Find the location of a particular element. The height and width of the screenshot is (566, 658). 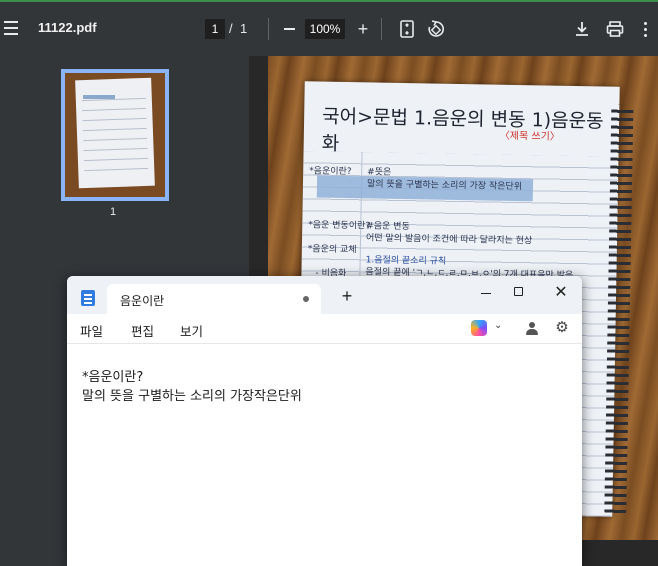

notebook-line: 말의 뜻을 구별하는 소리의 가장 작은단위 is located at coordinates (444, 186).